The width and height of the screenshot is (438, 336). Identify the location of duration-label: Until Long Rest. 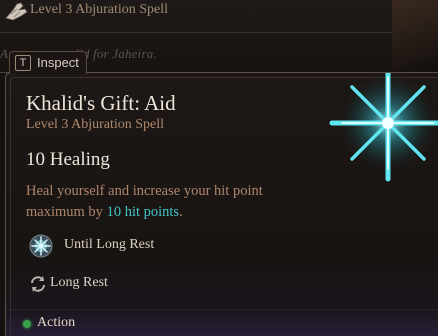
(109, 244).